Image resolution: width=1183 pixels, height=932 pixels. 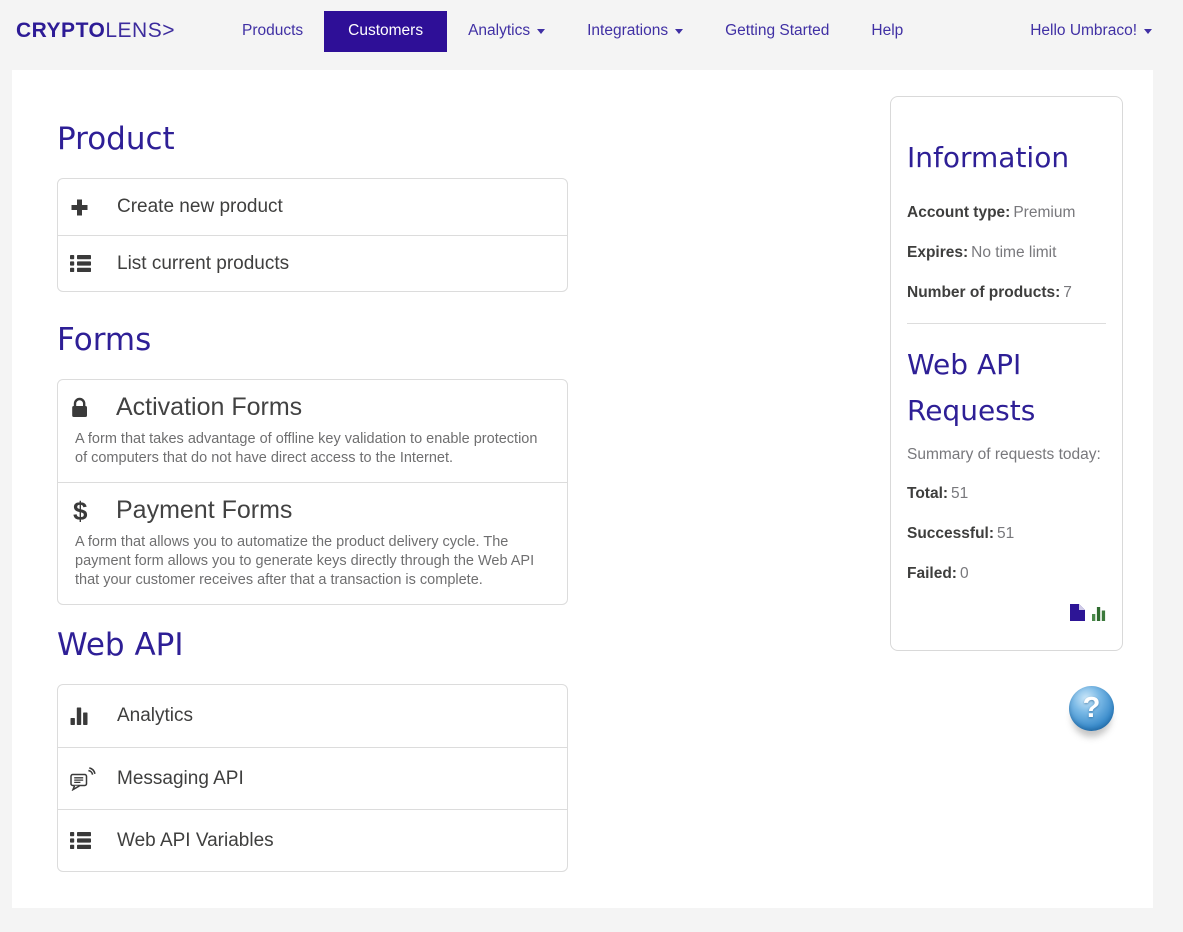 I want to click on field-value: No time limit, so click(x=1014, y=252).